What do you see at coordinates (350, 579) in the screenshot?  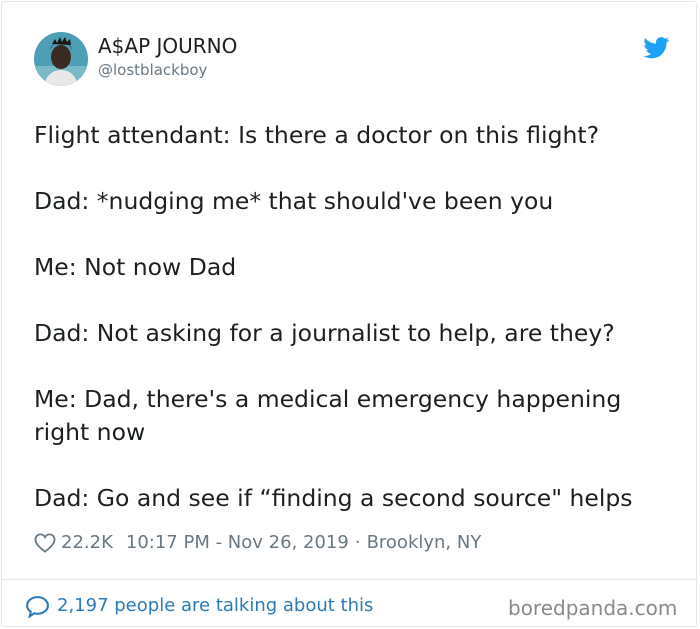 I see `divider` at bounding box center [350, 579].